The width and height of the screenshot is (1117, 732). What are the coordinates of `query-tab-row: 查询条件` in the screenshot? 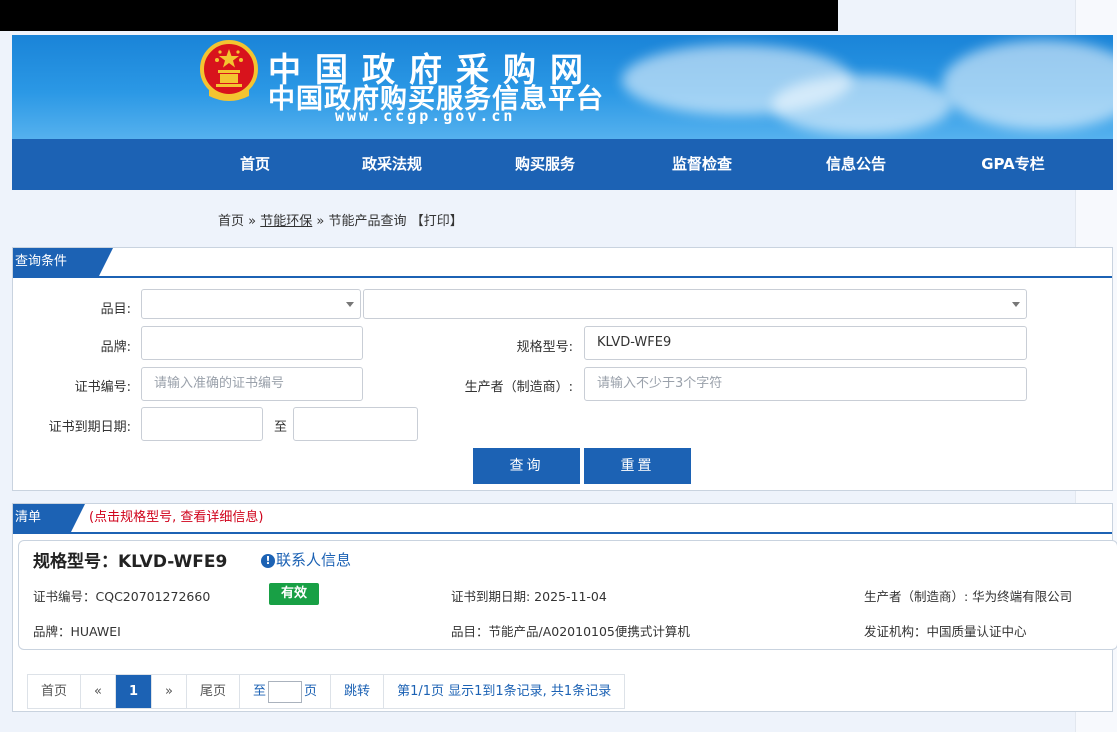 It's located at (562, 263).